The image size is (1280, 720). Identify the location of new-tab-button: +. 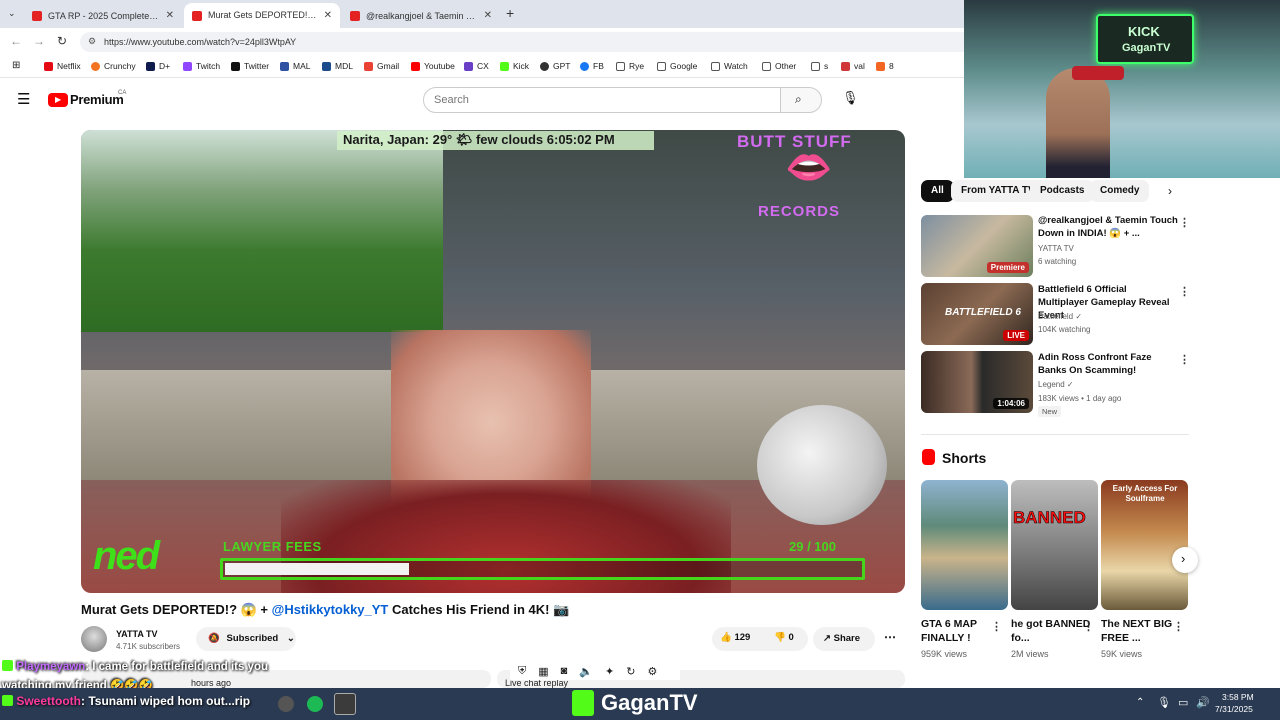
(510, 13).